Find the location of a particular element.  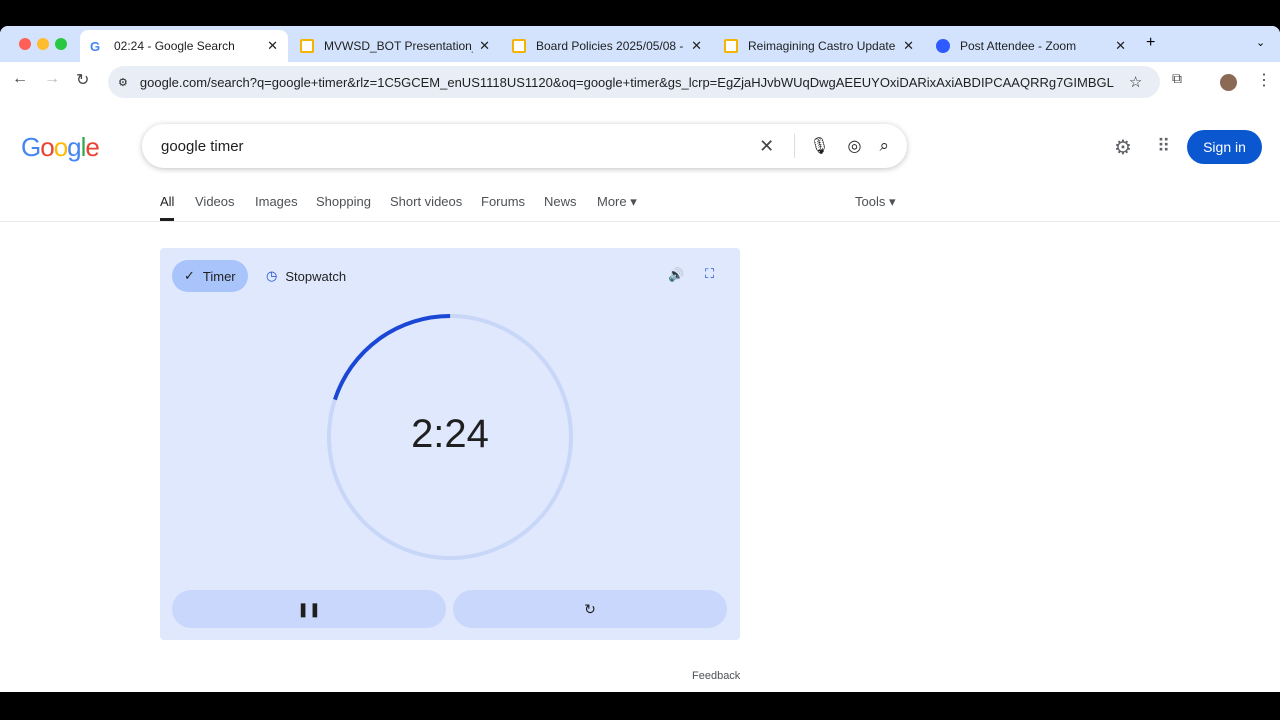

clock-icon: ◷ is located at coordinates (272, 275).